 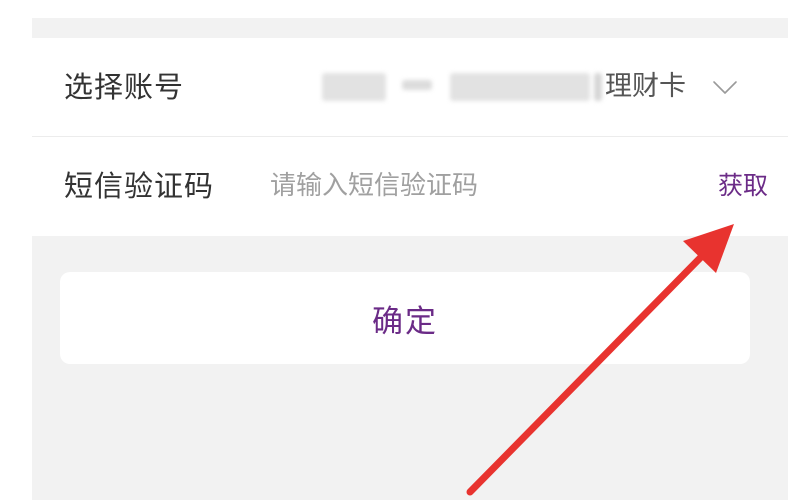 What do you see at coordinates (718, 186) in the screenshot?
I see `get-code-button: 获取` at bounding box center [718, 186].